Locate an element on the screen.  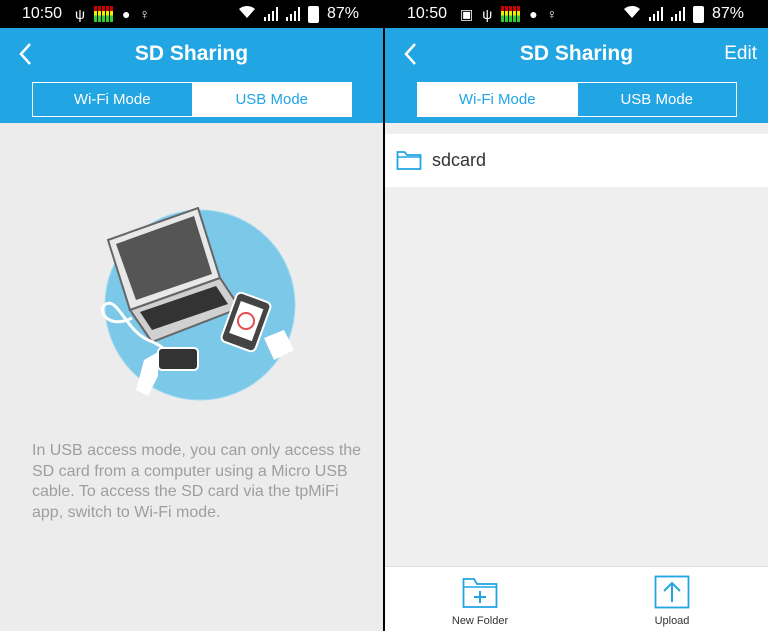
file-name: sdcard is located at coordinates (459, 160).